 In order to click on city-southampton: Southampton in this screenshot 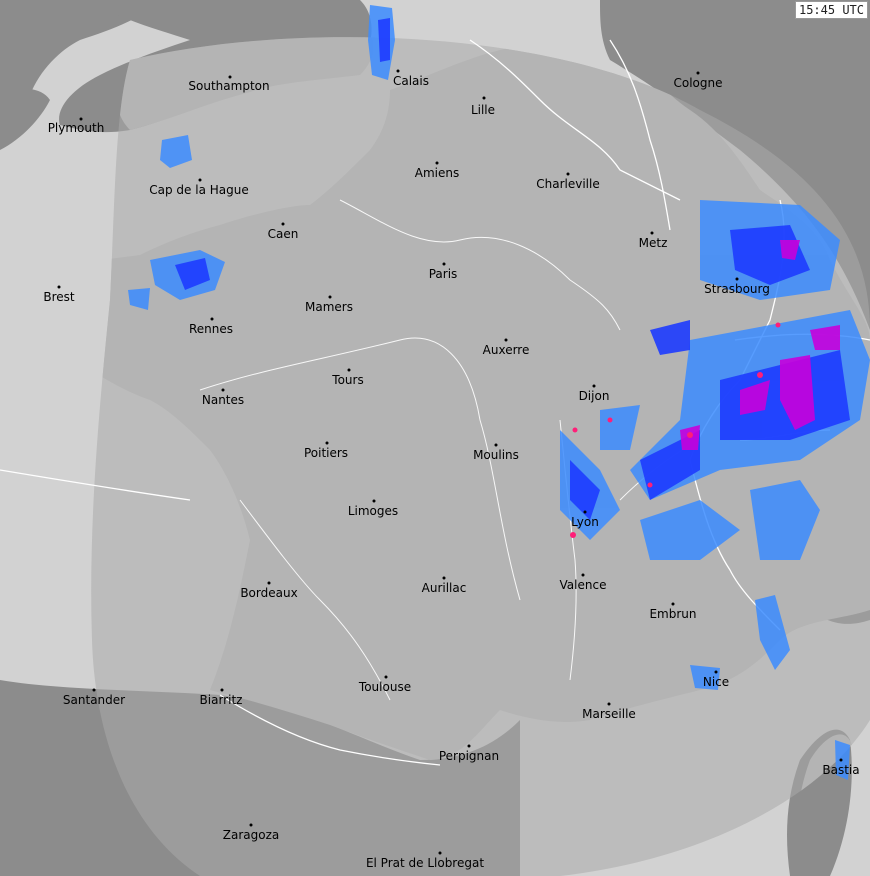, I will do `click(228, 86)`.